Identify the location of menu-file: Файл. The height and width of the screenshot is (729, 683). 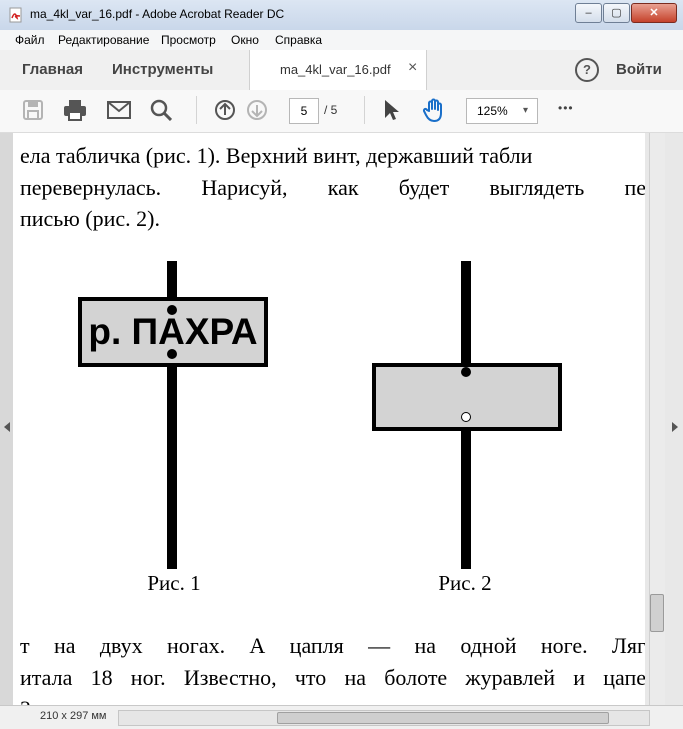
(30, 40).